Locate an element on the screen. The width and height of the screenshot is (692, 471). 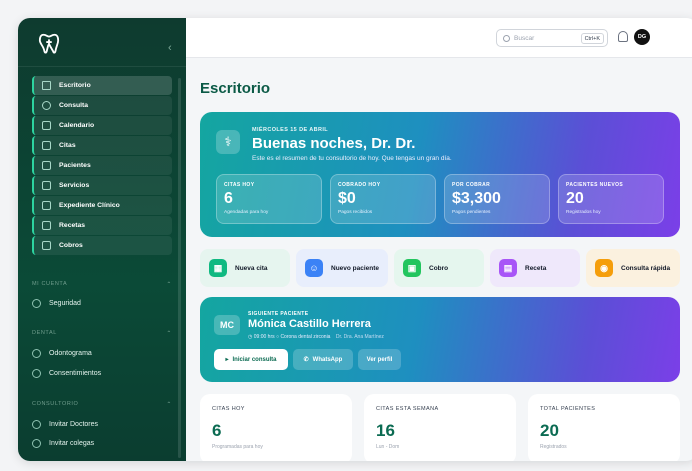
sidebar-item-expediente: Expediente Clínico is located at coordinates (102, 205).